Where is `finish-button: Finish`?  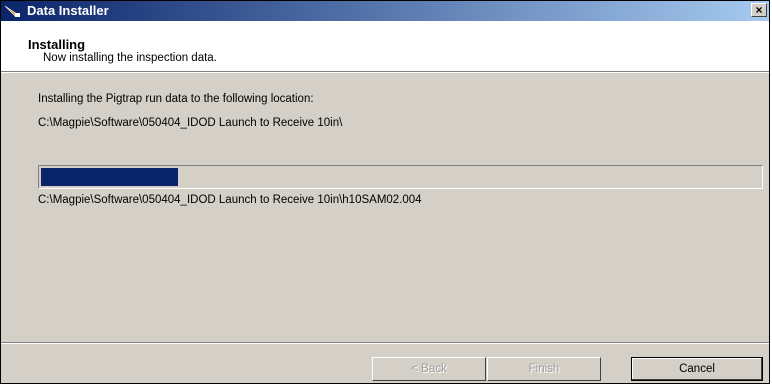
finish-button: Finish is located at coordinates (544, 369).